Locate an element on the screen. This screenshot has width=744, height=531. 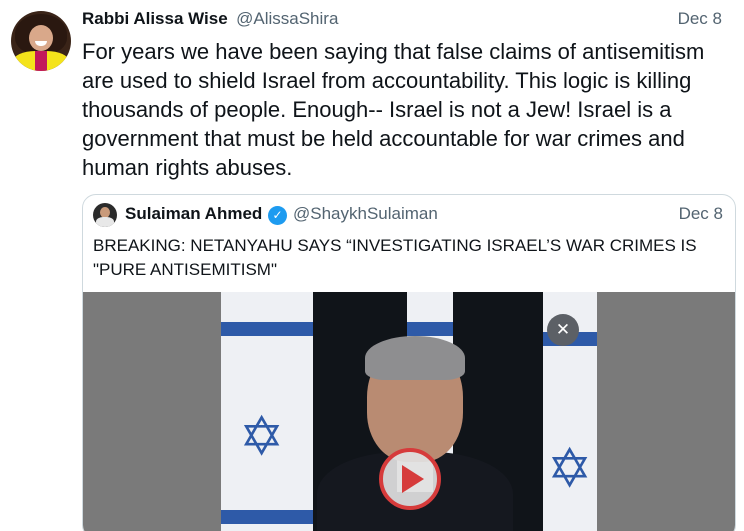
tweet-date: Dec 8 is located at coordinates (700, 19).